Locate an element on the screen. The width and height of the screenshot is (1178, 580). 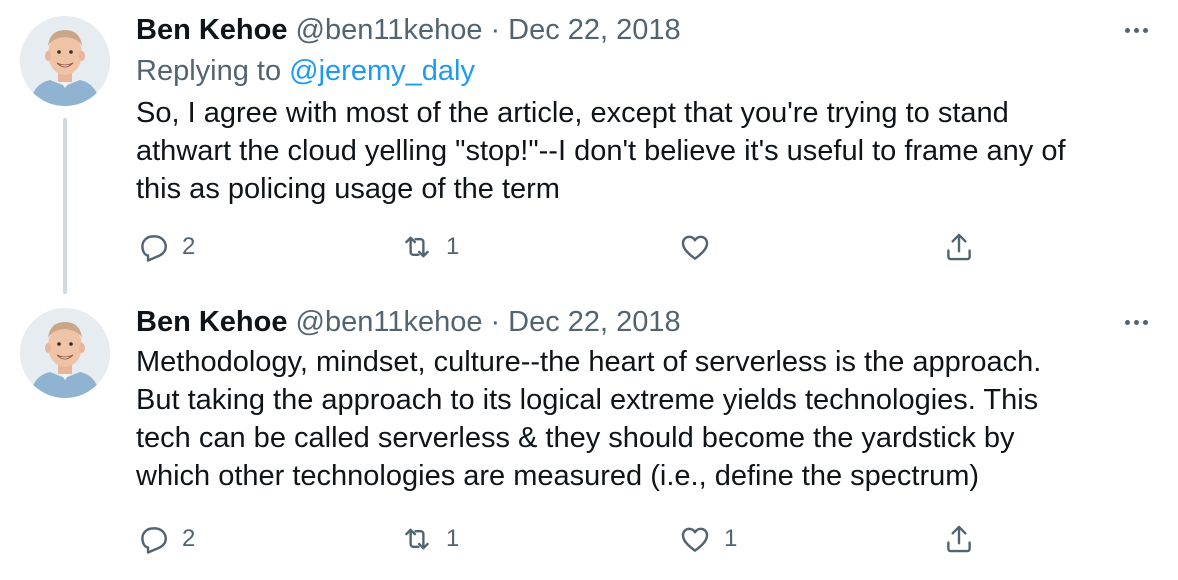
like-button: 1 is located at coordinates (707, 539).